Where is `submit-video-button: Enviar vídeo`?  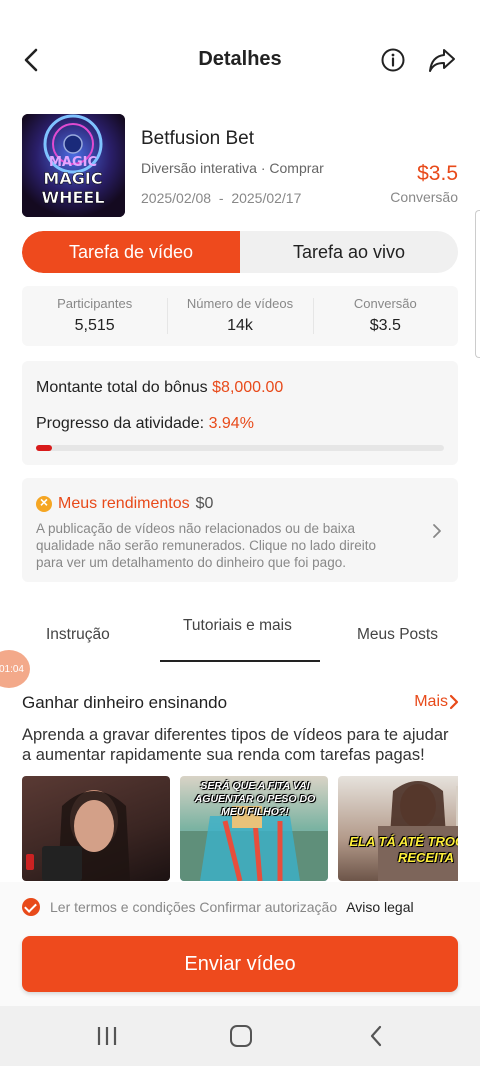
submit-video-button: Enviar vídeo is located at coordinates (240, 964).